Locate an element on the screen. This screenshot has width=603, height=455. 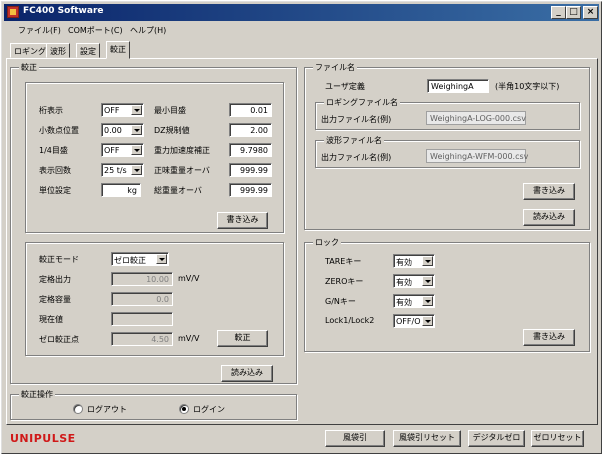
decimal-point-label: 小数点位置 is located at coordinates (59, 130).